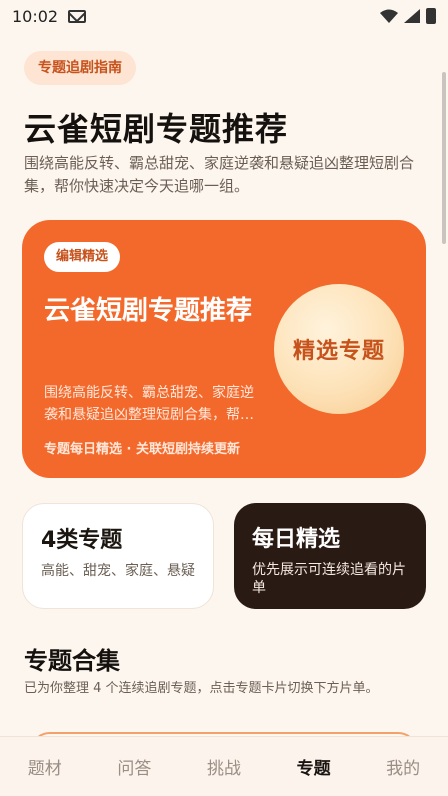 Image resolution: width=448 pixels, height=796 pixels. What do you see at coordinates (338, 351) in the screenshot?
I see `featured-topic-label: 精选专题` at bounding box center [338, 351].